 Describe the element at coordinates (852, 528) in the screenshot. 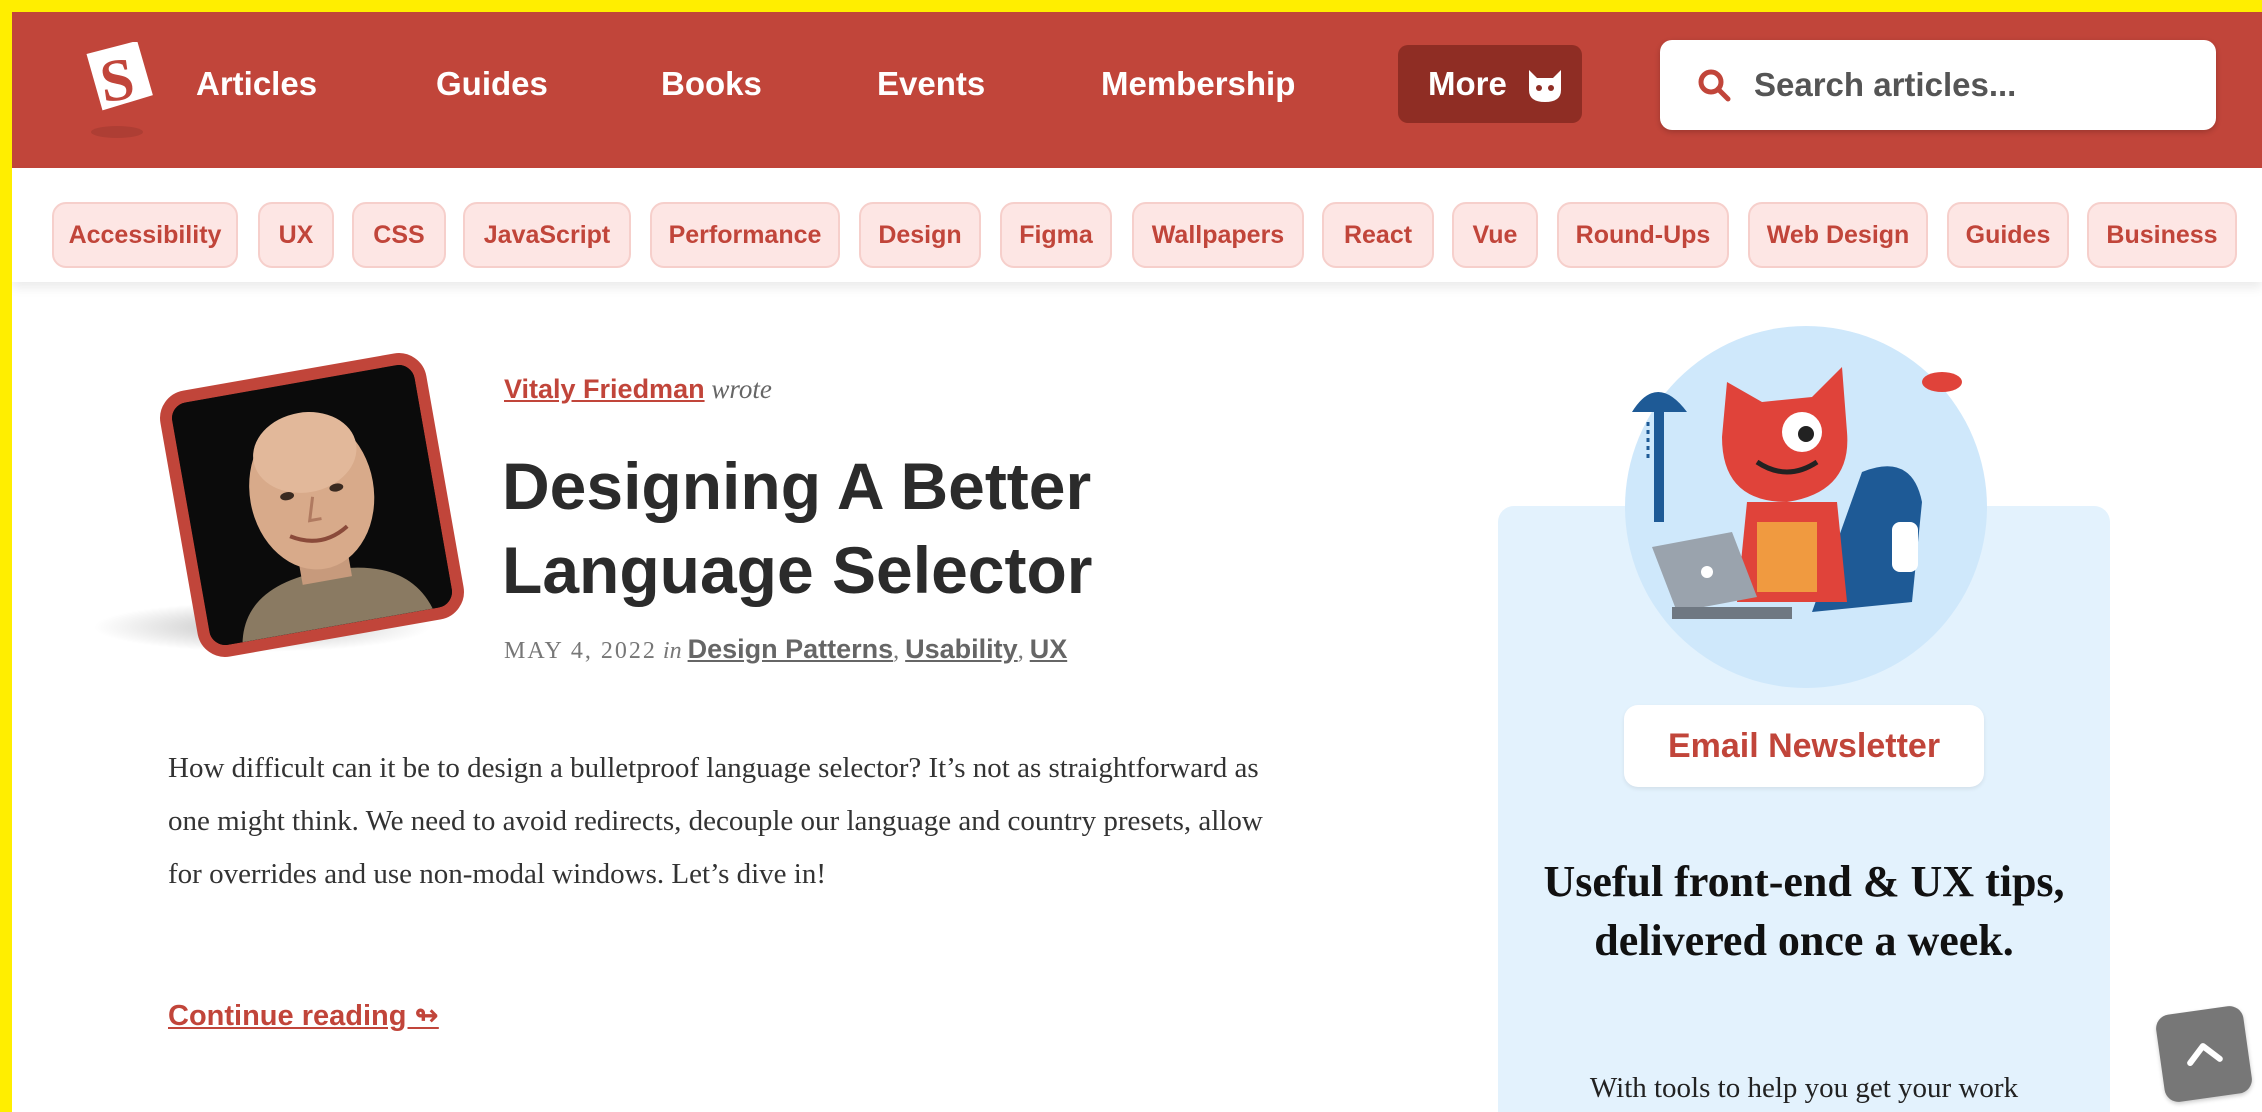

I see `article-title: Designing A Better Language Selector` at that location.